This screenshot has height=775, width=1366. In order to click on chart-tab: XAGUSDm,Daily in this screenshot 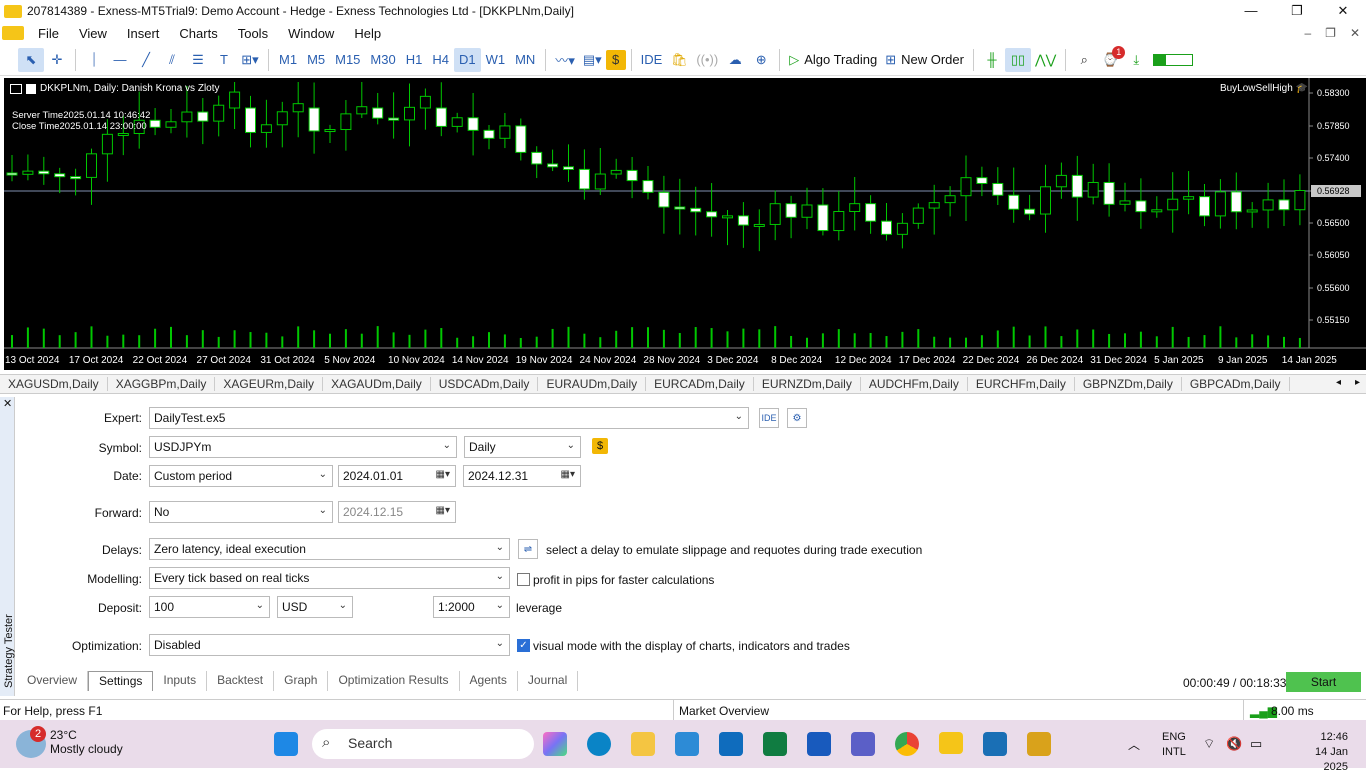, I will do `click(54, 384)`.